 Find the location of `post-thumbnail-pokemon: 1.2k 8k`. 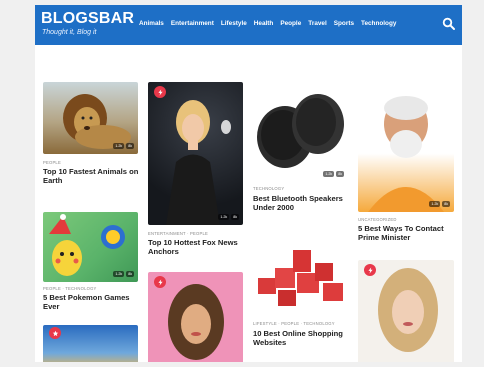

post-thumbnail-pokemon: 1.2k 8k is located at coordinates (90, 247).